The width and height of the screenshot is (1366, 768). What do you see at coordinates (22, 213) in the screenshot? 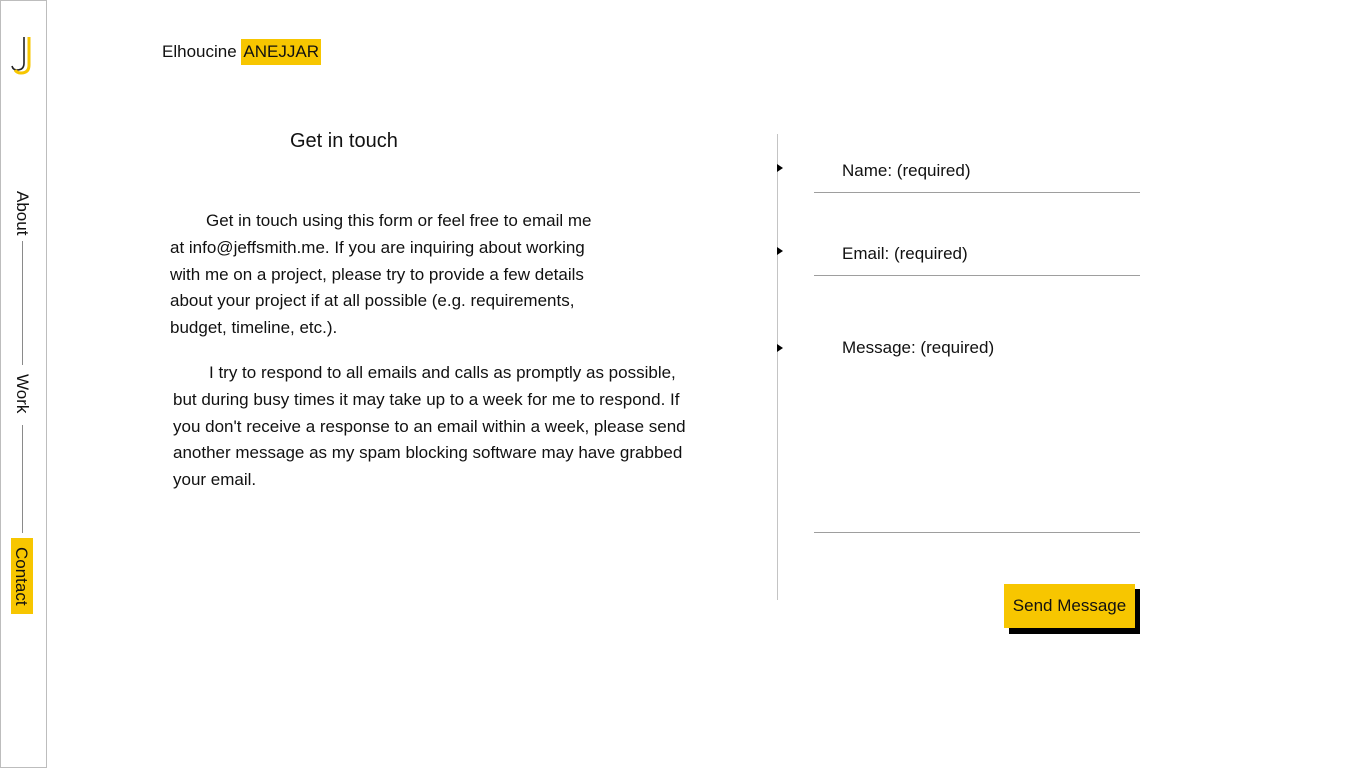
I see `nav-about: About` at bounding box center [22, 213].